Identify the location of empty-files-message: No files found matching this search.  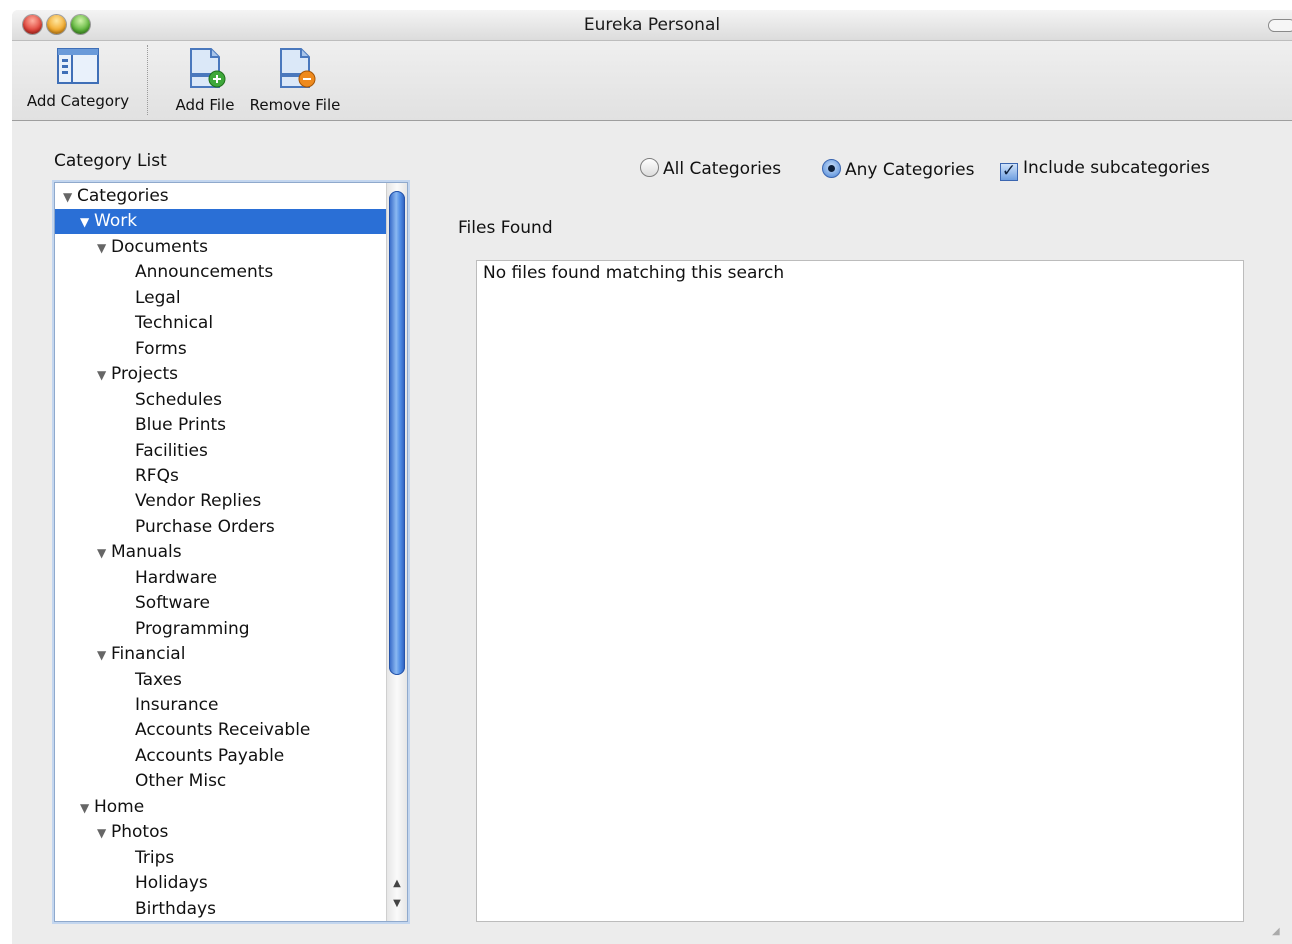
(634, 273).